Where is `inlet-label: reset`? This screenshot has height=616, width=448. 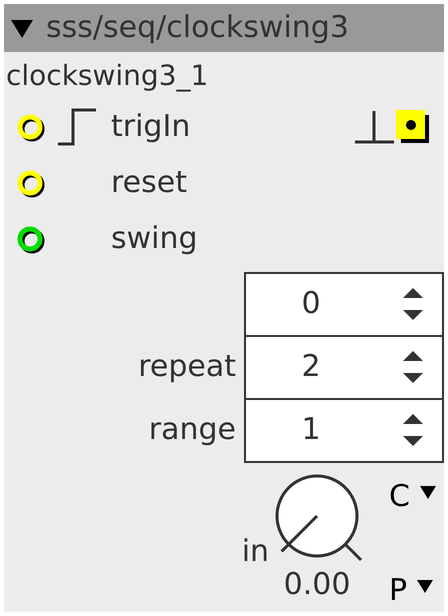 inlet-label: reset is located at coordinates (149, 183).